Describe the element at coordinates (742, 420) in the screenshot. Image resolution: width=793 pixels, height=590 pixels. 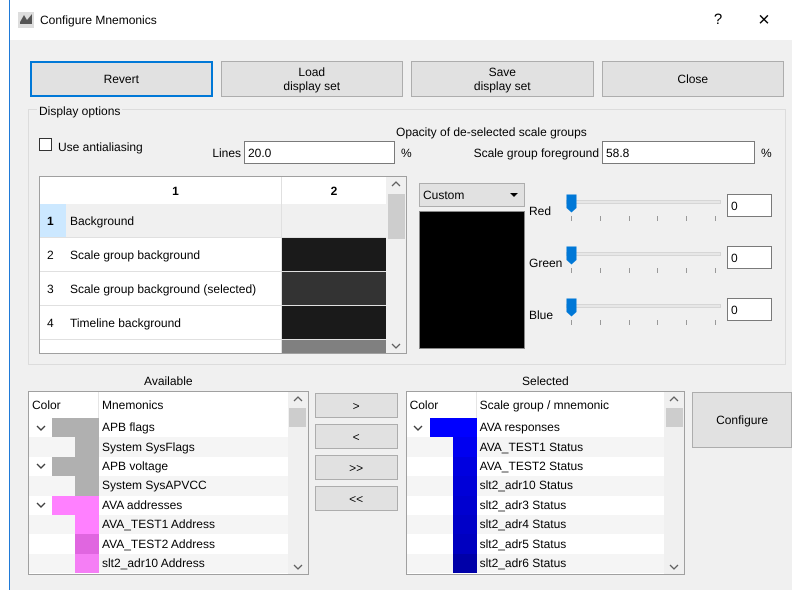
I see `configure-button: Configure` at that location.